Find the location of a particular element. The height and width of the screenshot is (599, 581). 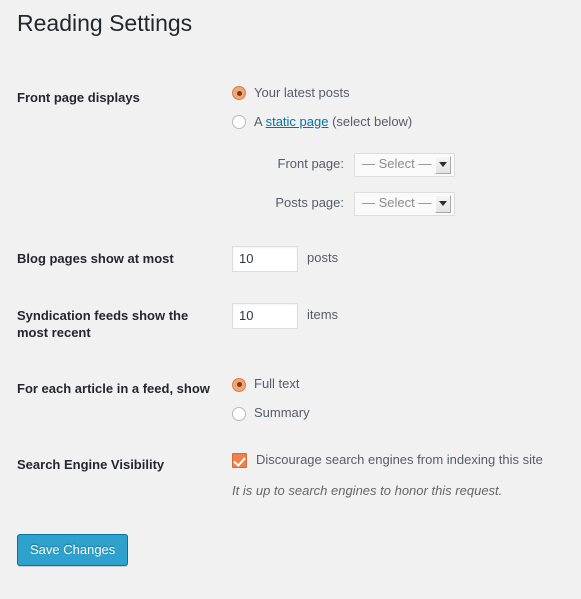

field-blog-pages: posts is located at coordinates (395, 259).